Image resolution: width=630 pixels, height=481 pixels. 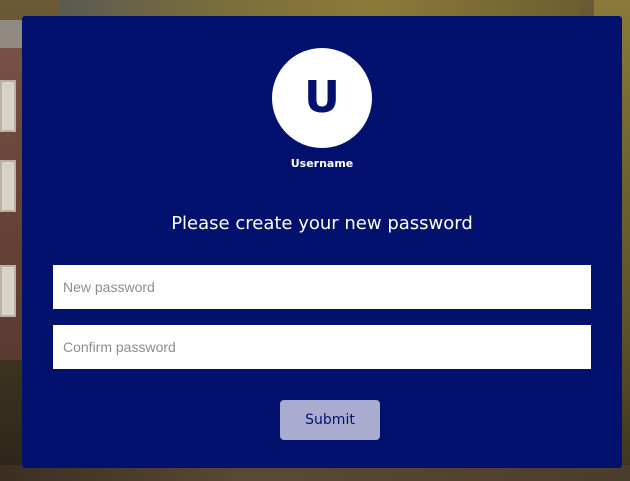 I want to click on avatar-initial: U, so click(x=322, y=97).